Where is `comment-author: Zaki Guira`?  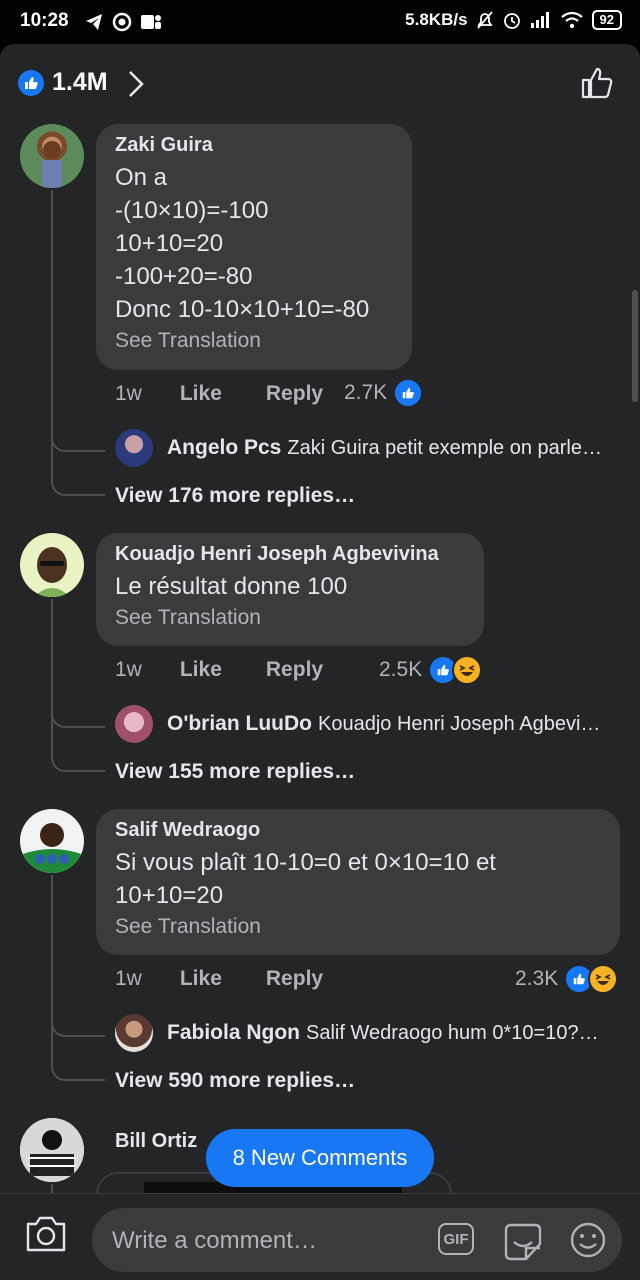
comment-author: Zaki Guira is located at coordinates (253, 145).